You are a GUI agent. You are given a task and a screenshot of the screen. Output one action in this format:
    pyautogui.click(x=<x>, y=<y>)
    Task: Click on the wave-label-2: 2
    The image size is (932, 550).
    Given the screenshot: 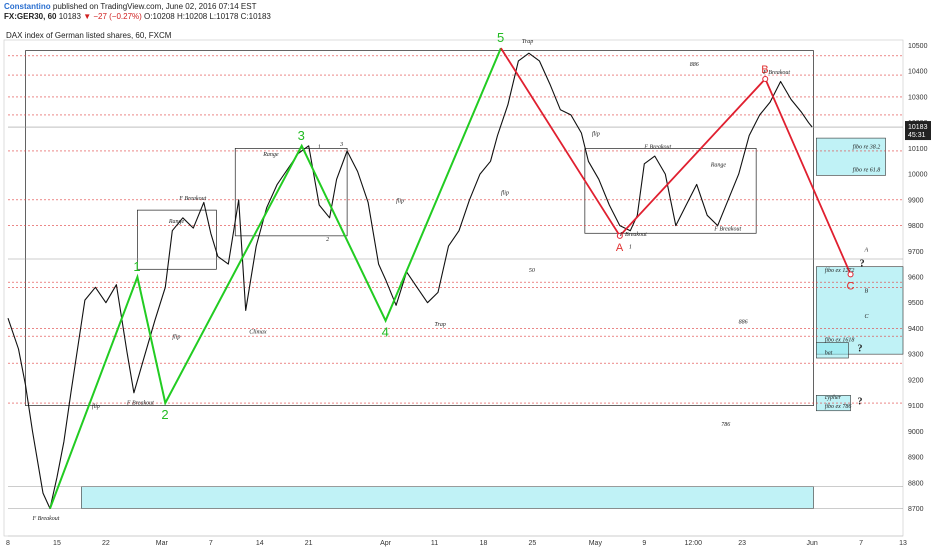 What is the action you would take?
    pyautogui.click(x=164, y=414)
    